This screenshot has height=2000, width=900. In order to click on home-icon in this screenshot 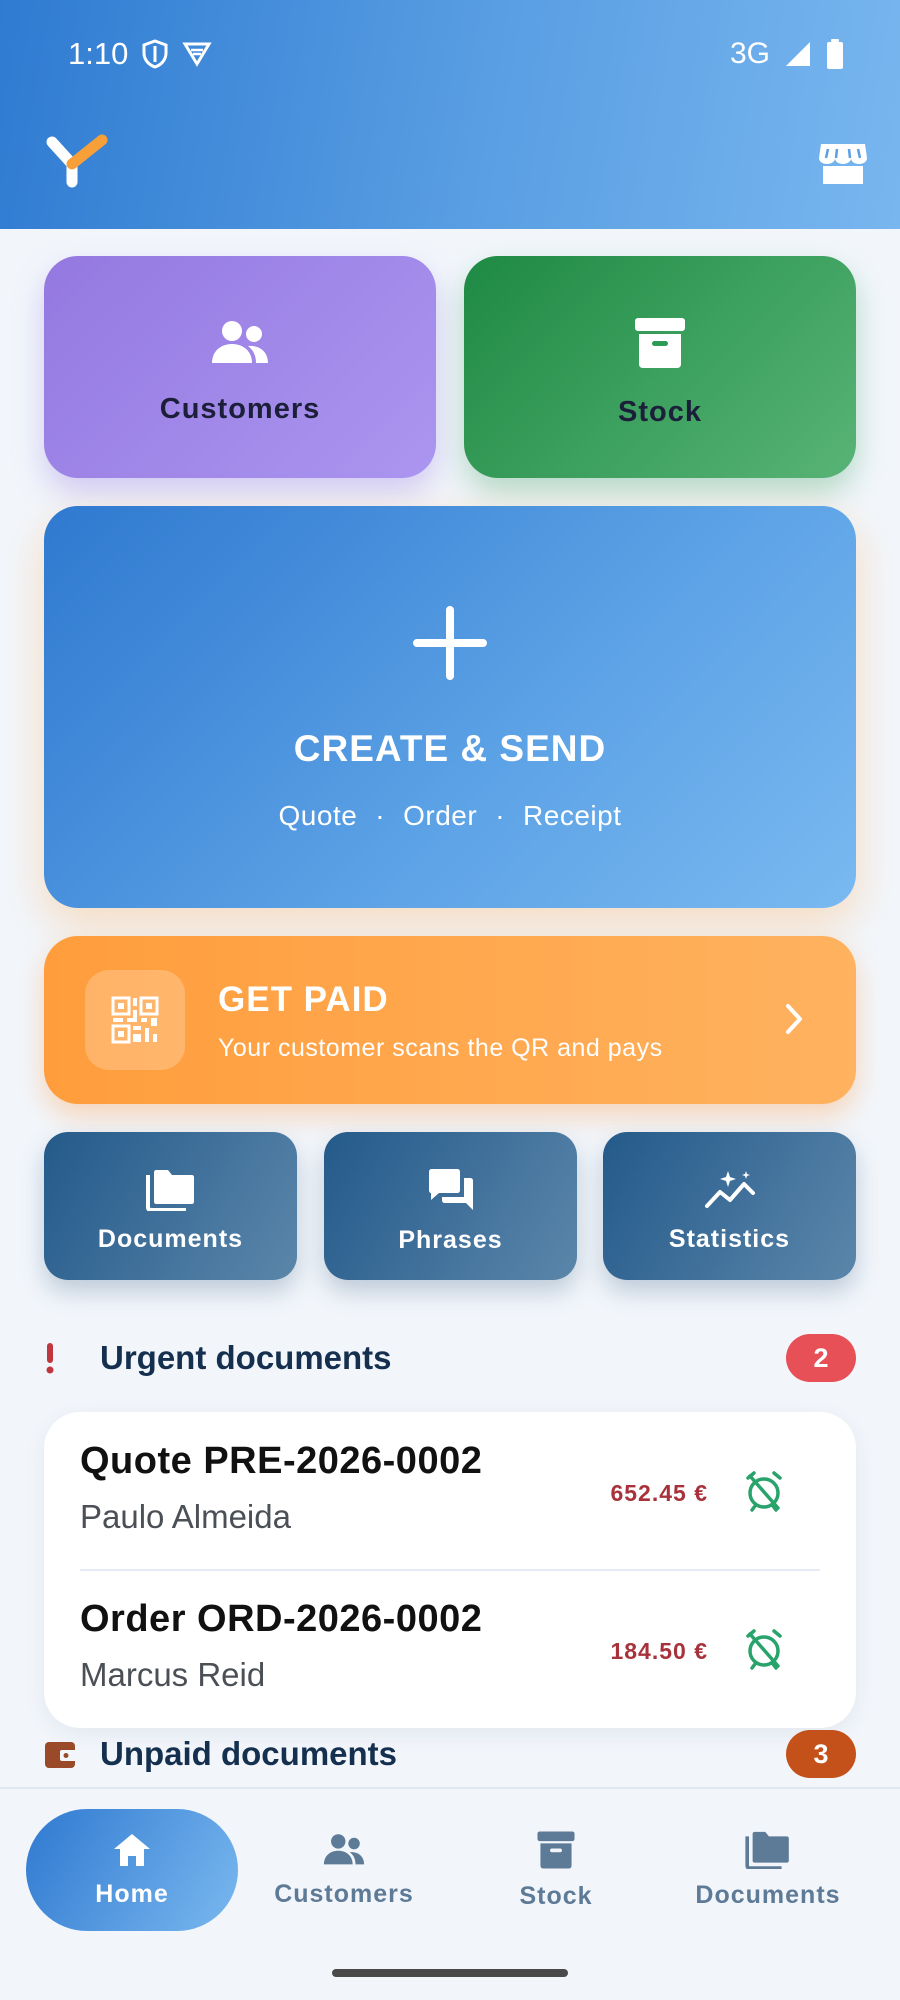, I will do `click(132, 1849)`.